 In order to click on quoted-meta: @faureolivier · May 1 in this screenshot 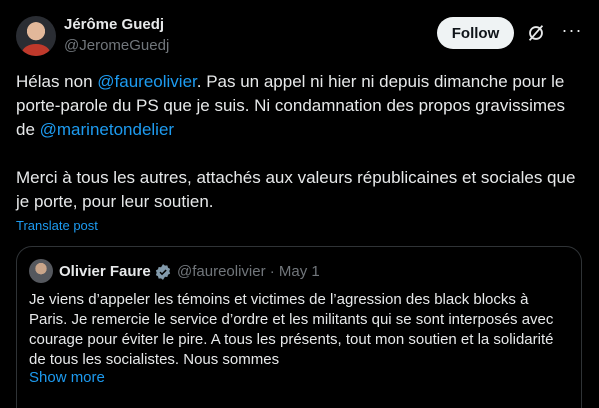, I will do `click(248, 271)`.